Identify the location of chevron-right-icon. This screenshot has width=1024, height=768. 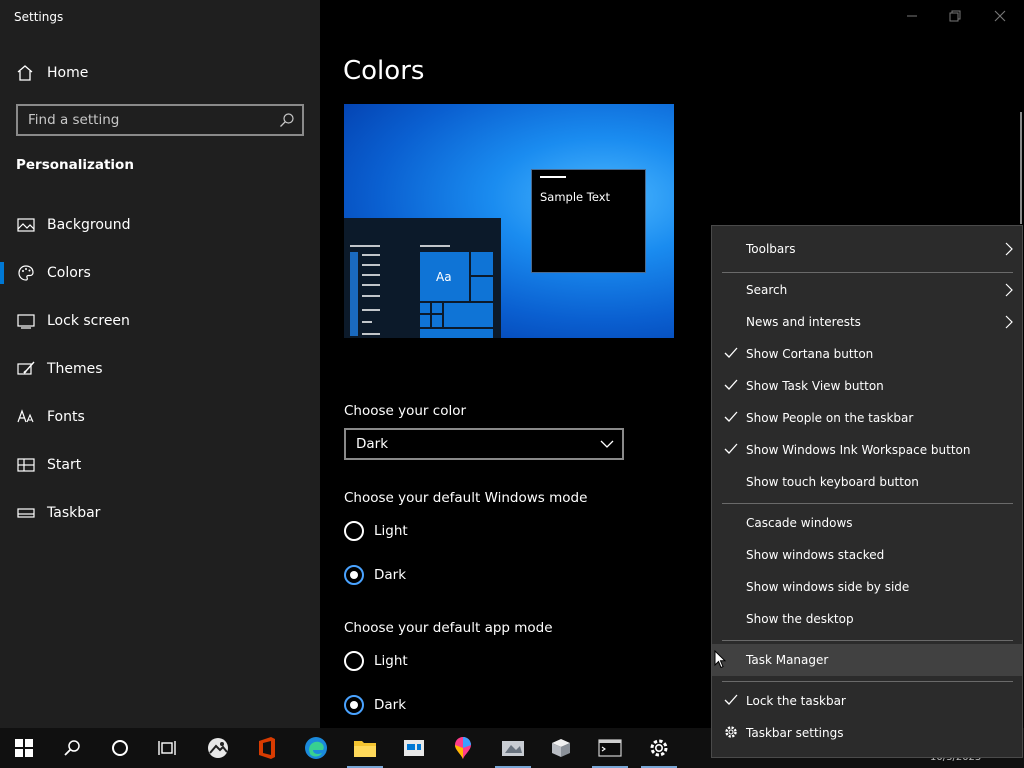
(1009, 323).